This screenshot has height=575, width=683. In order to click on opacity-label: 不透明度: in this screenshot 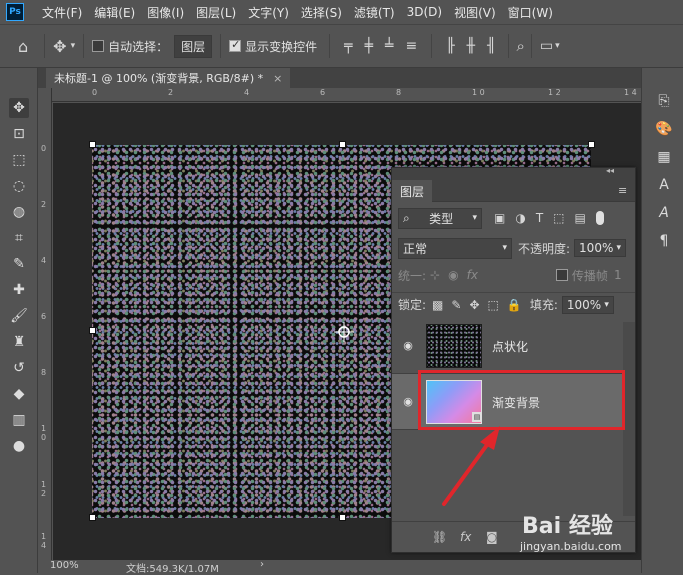, I will do `click(544, 248)`.